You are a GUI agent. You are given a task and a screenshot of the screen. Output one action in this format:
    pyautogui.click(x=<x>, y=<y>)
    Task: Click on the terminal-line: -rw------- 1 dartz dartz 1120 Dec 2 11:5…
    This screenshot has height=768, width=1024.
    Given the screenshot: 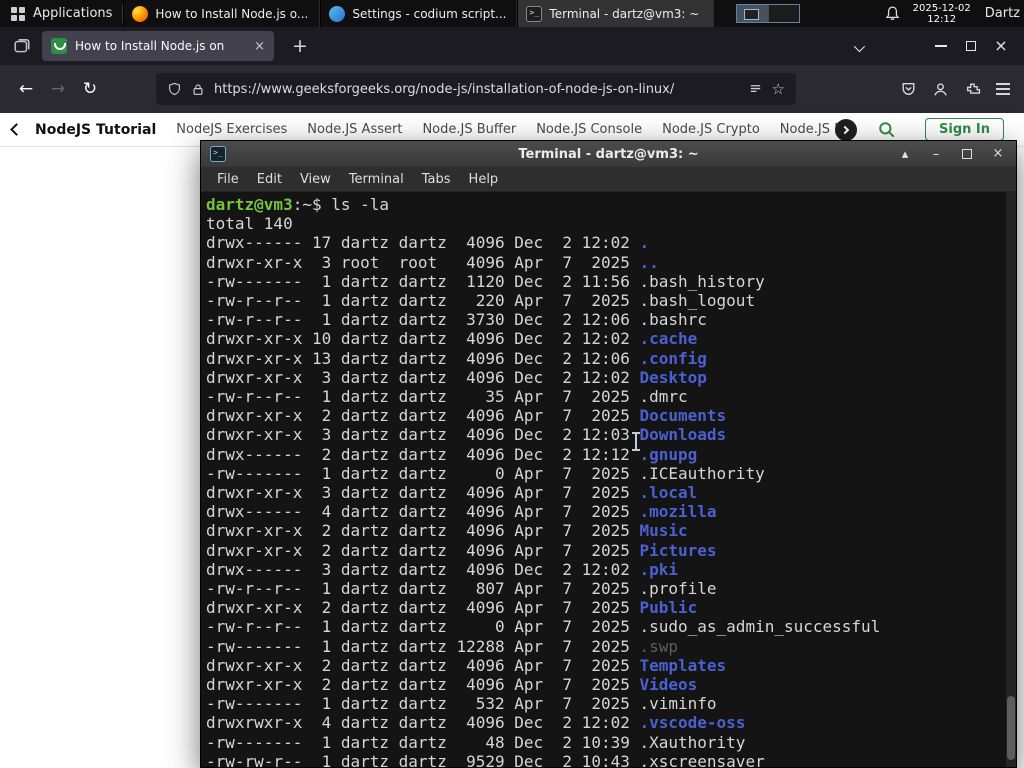 What is the action you would take?
    pyautogui.click(x=485, y=281)
    